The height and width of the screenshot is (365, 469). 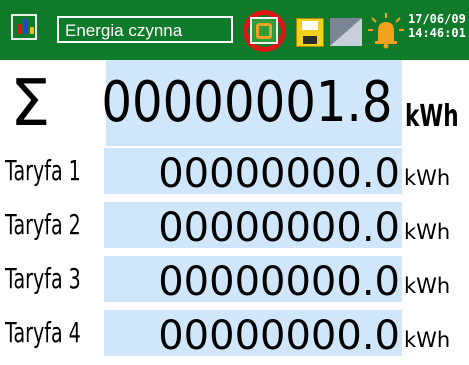 I want to click on tariff-label: Taryfa 1, so click(x=43, y=170).